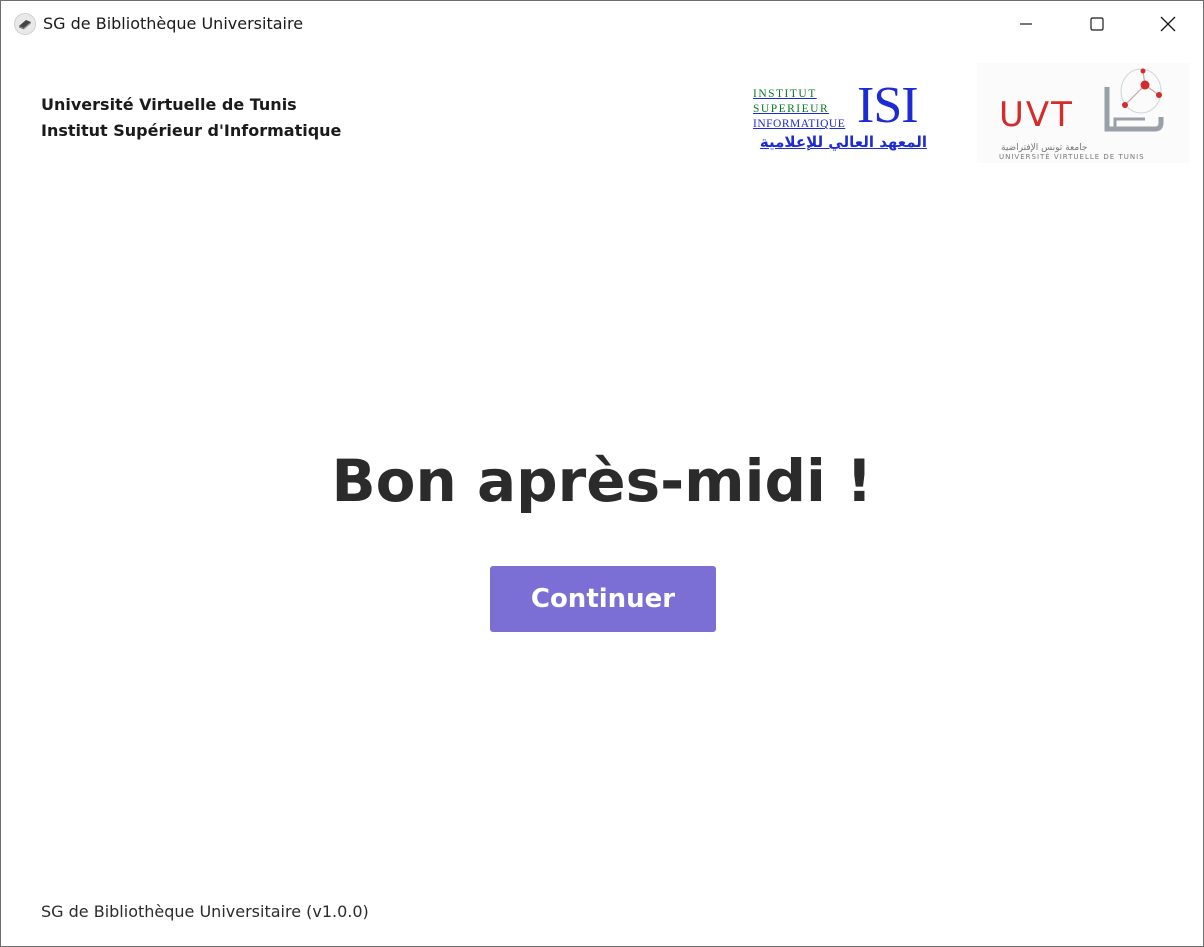 The image size is (1204, 947). Describe the element at coordinates (602, 481) in the screenshot. I see `greeting-heading: Bon après-midi !` at that location.